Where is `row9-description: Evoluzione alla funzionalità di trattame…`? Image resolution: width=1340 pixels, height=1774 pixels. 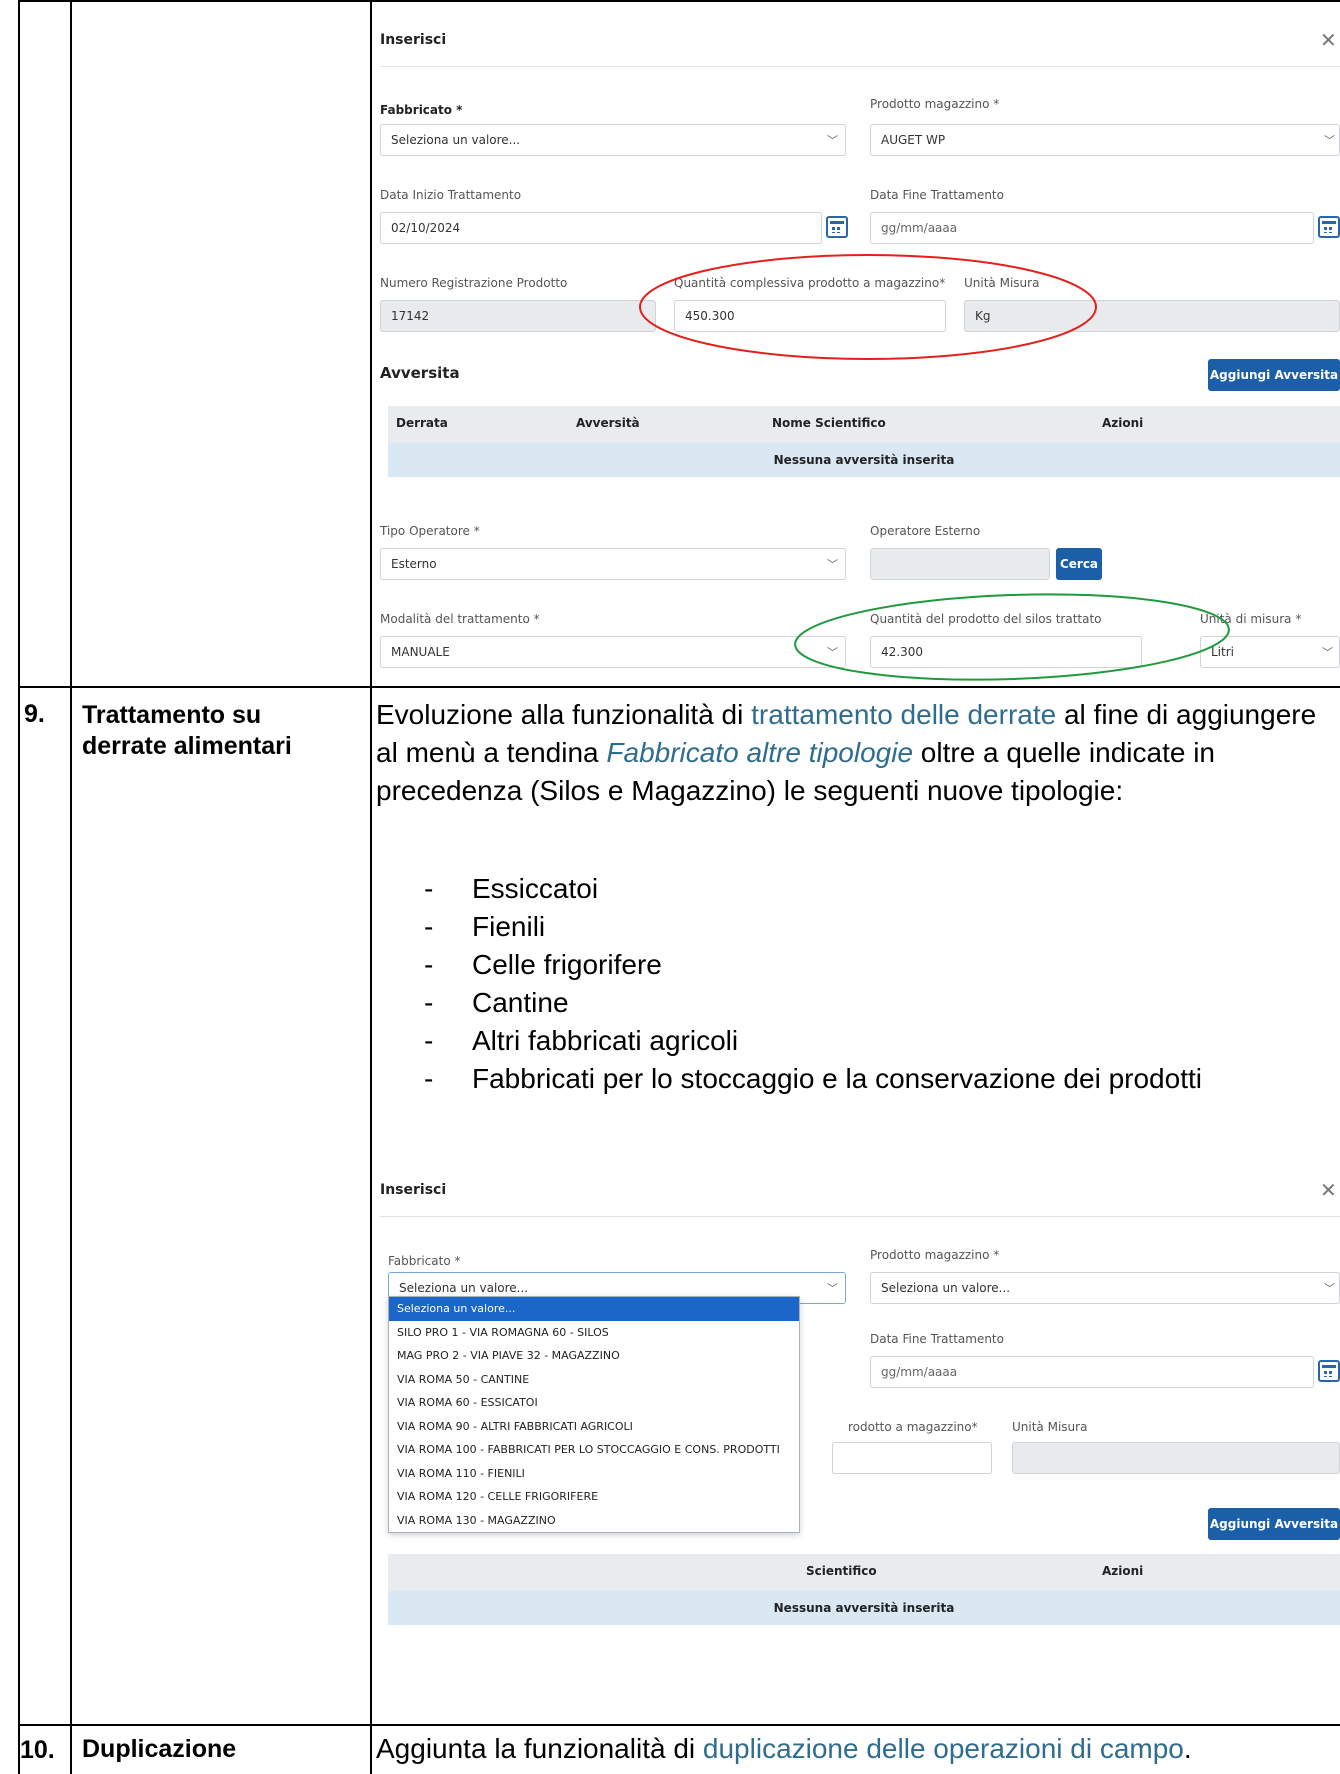
row9-description: Evoluzione alla funzionalità di trattame… is located at coordinates (857, 753).